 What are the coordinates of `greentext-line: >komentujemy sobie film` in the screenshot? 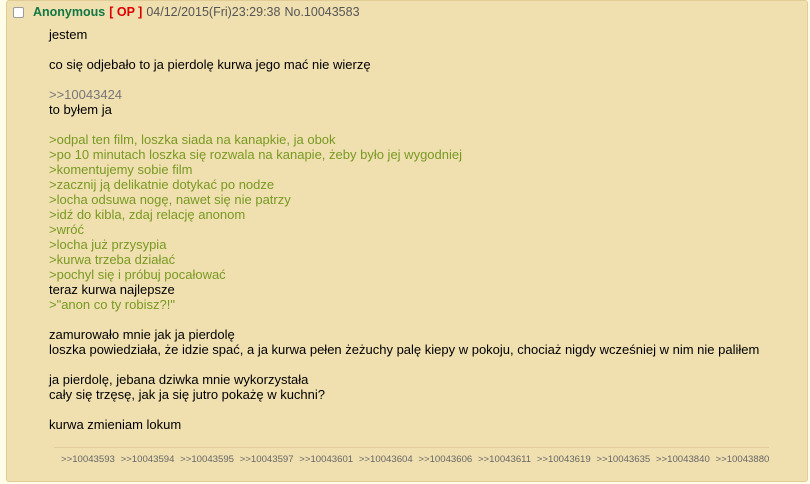 It's located at (121, 169).